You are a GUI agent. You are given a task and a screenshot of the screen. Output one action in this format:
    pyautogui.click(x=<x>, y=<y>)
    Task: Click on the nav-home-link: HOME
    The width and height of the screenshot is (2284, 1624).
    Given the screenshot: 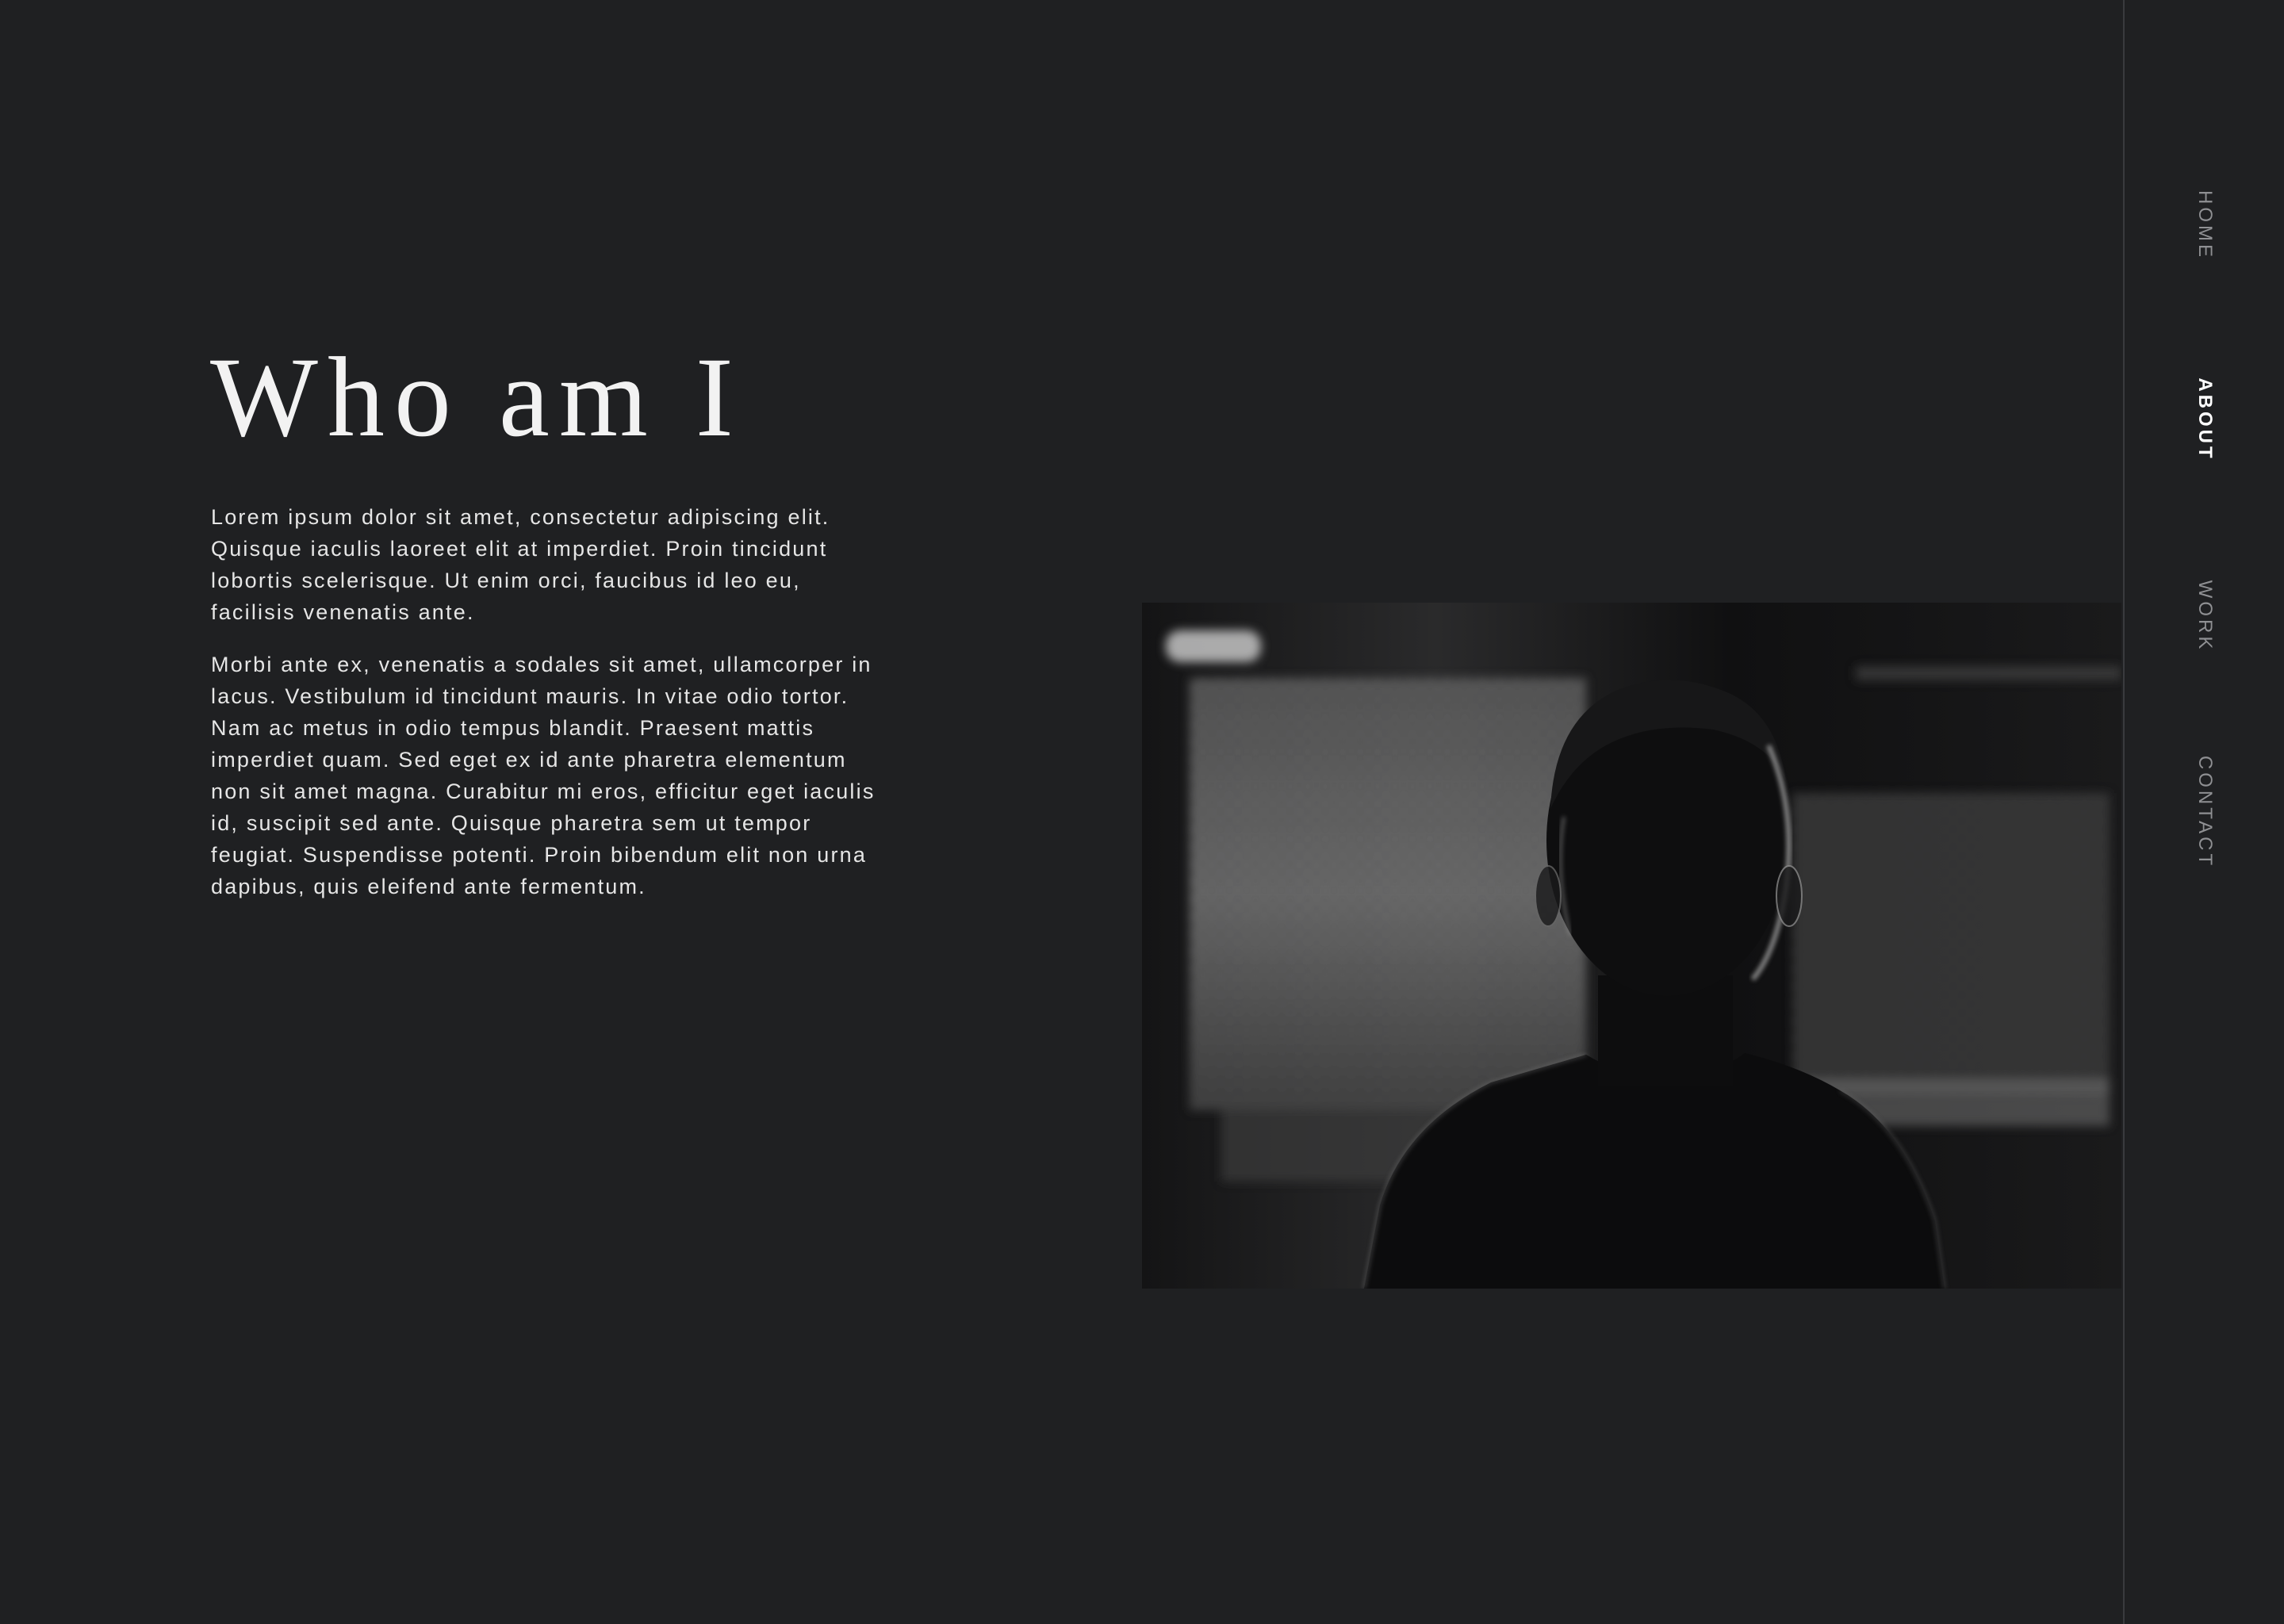 What is the action you would take?
    pyautogui.click(x=2205, y=225)
    